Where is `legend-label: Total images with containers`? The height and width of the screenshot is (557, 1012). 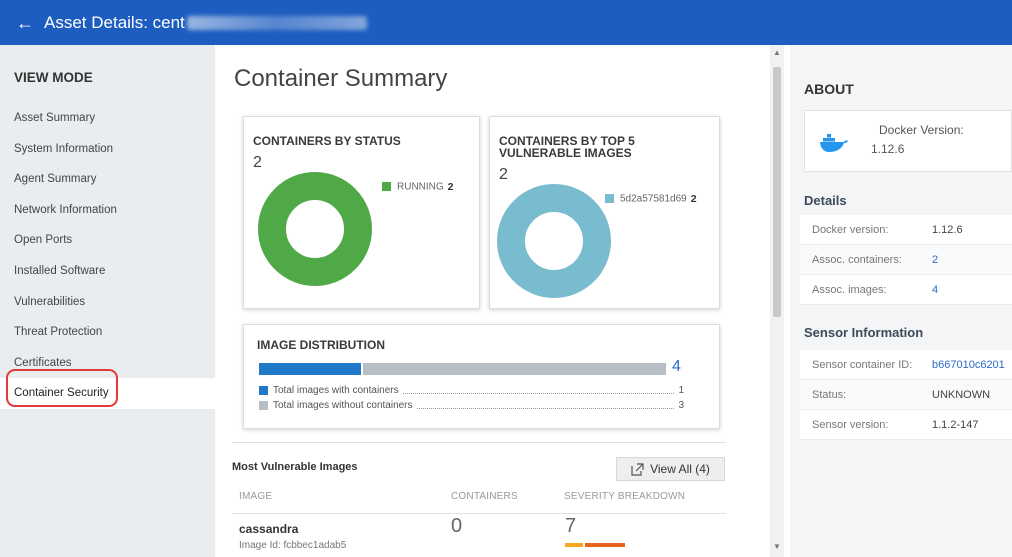 legend-label: Total images with containers is located at coordinates (336, 390).